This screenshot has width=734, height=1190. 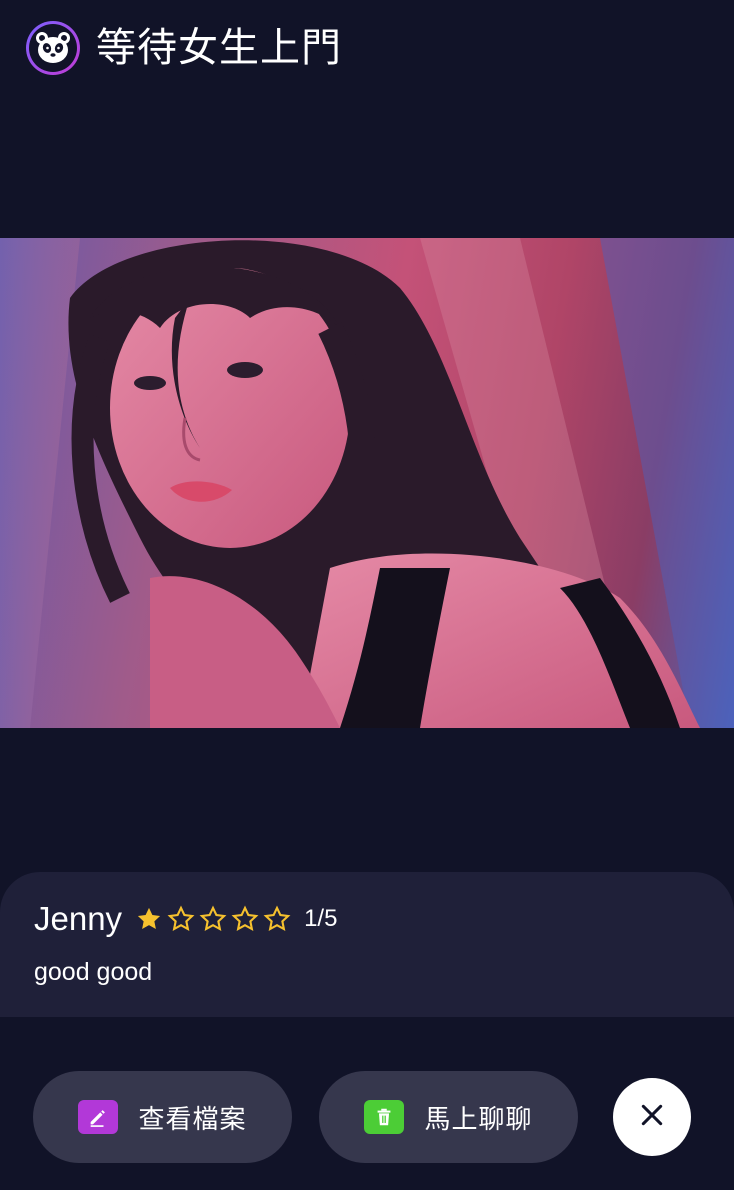 What do you see at coordinates (93, 972) in the screenshot?
I see `profile-description: good good` at bounding box center [93, 972].